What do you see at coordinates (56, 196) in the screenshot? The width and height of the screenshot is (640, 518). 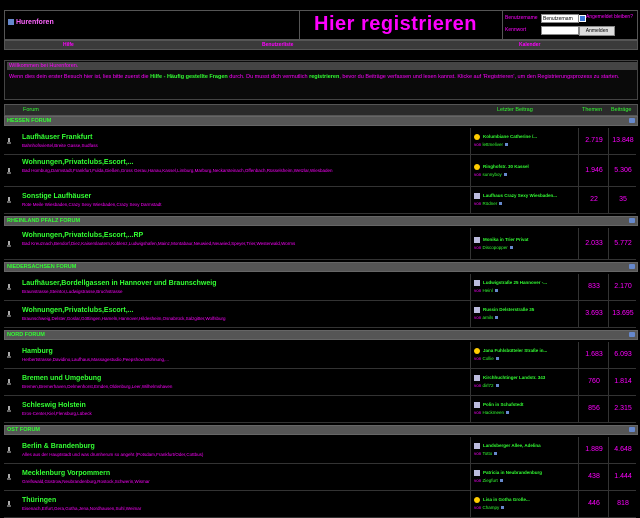 I see `forum-title: Sonstige Laufhäuser` at bounding box center [56, 196].